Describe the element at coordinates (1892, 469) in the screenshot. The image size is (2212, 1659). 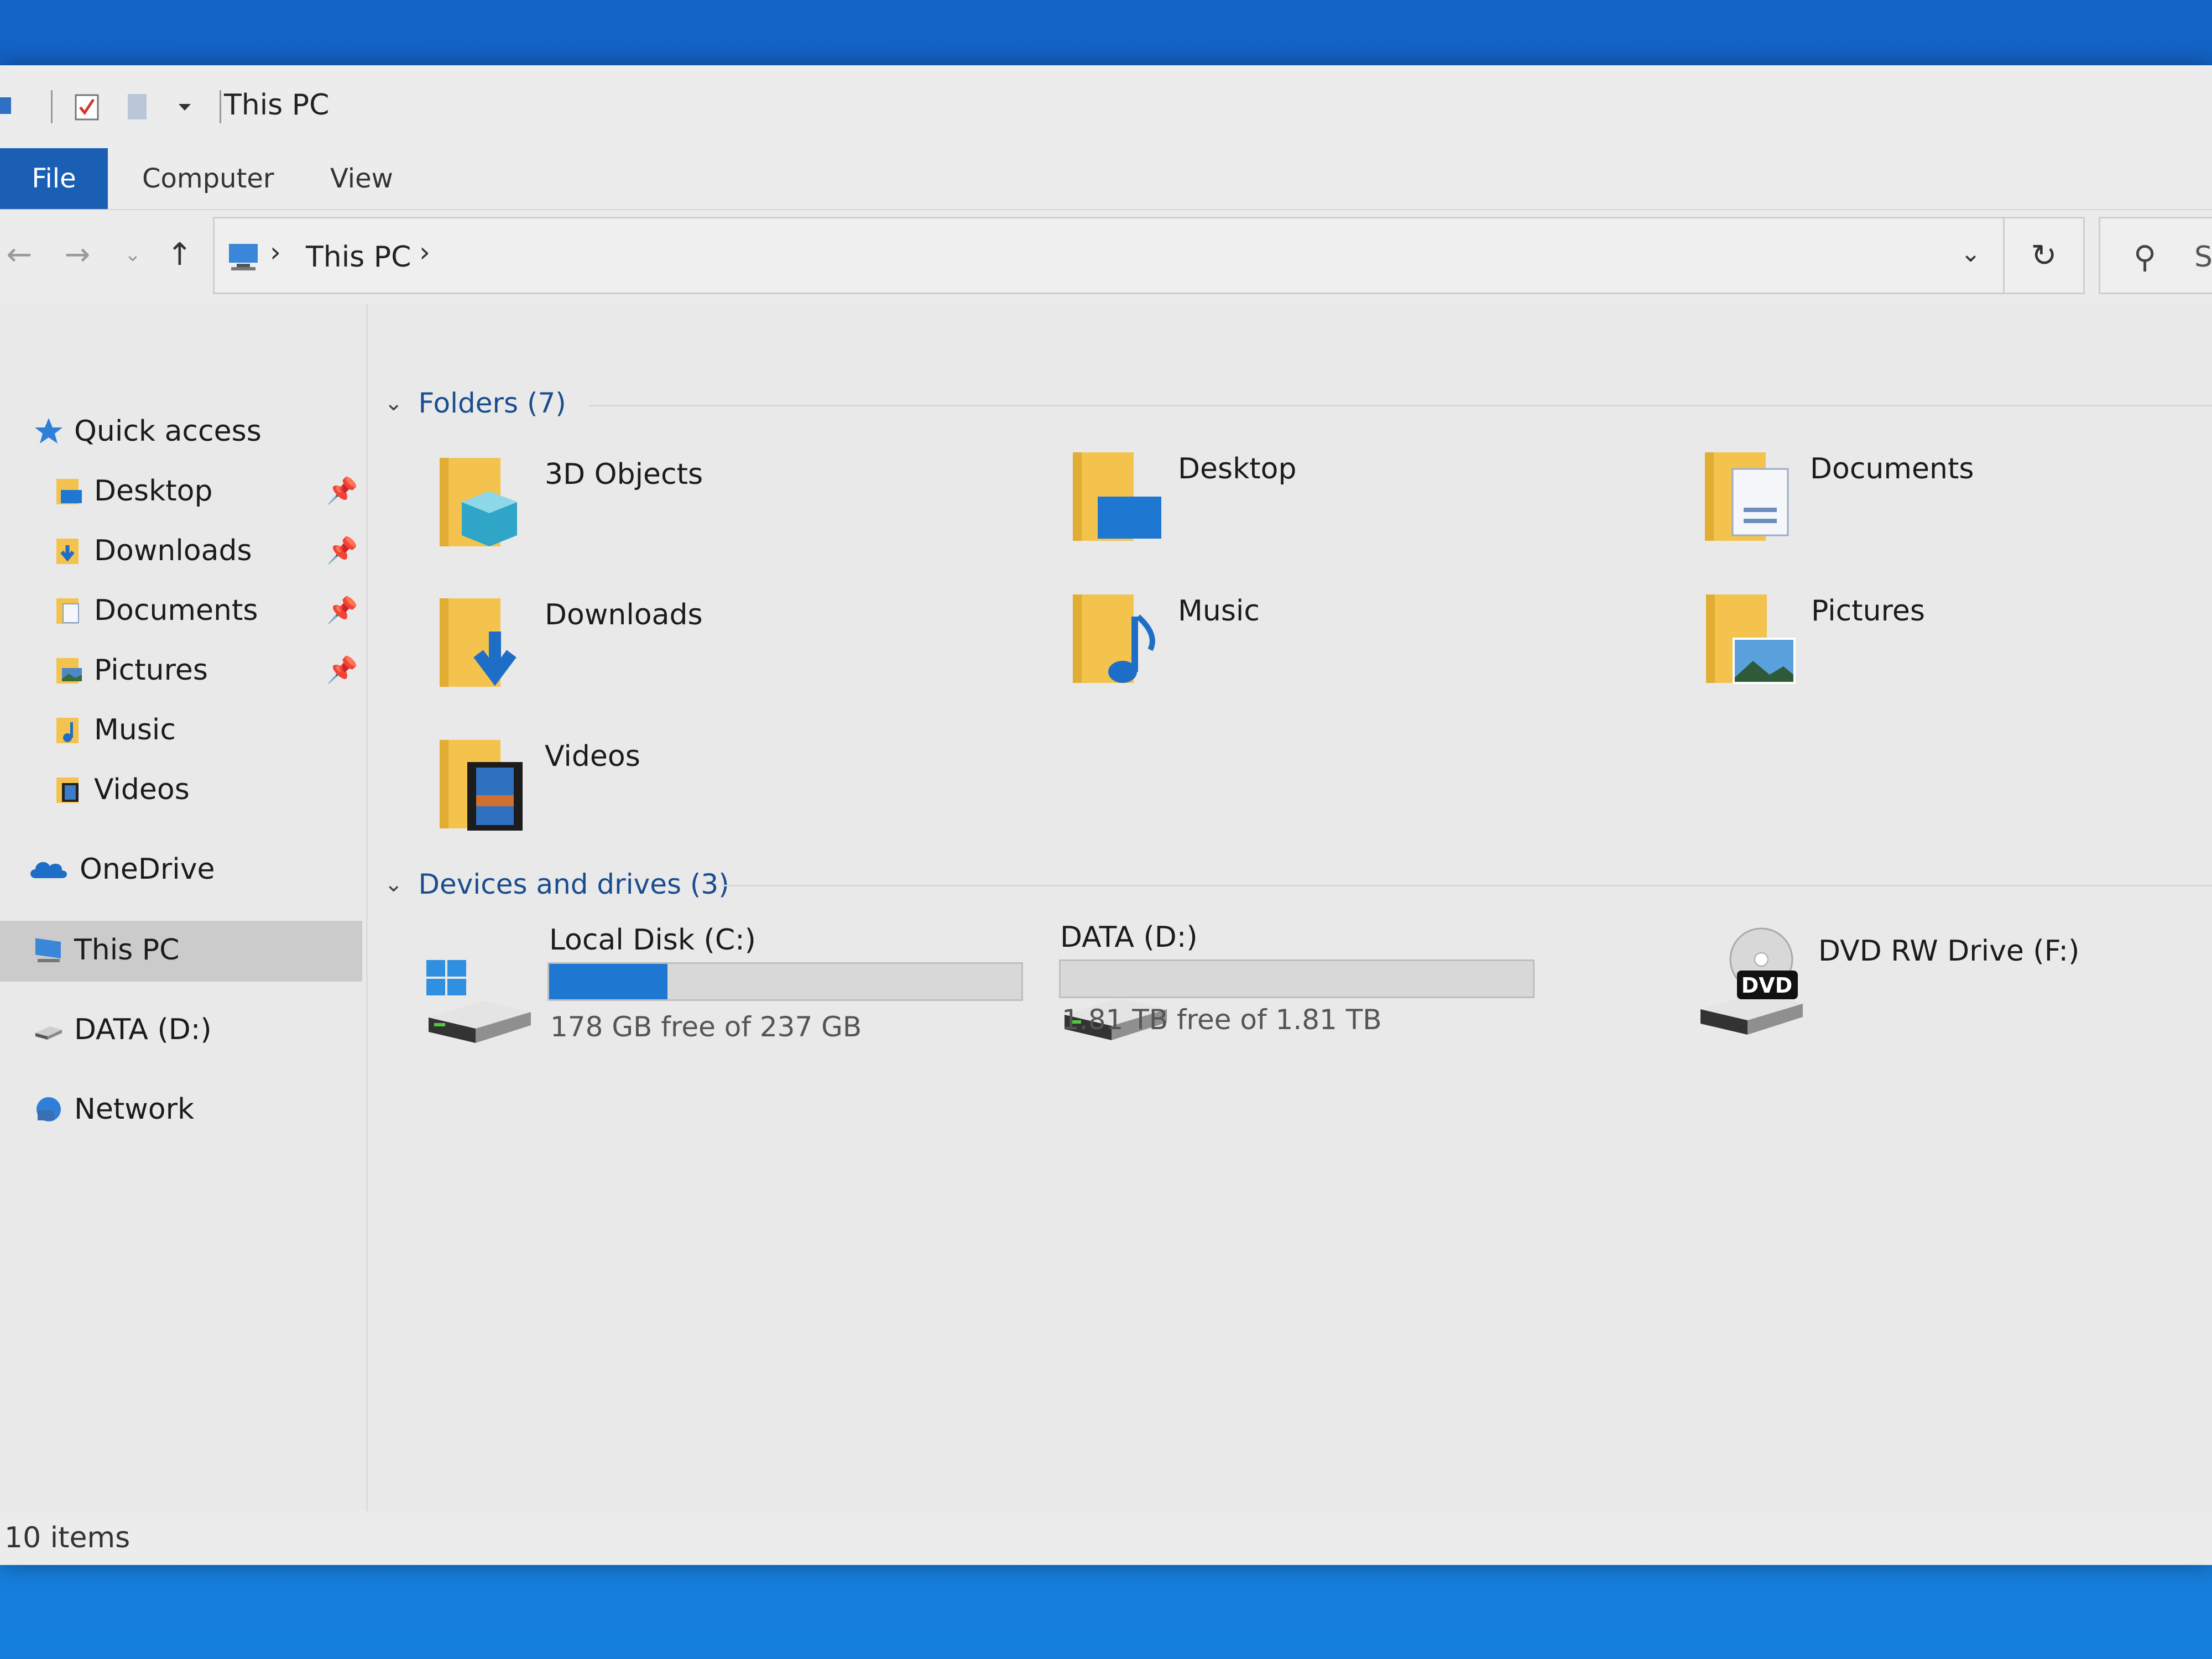
I see `folder-label: Documents` at that location.